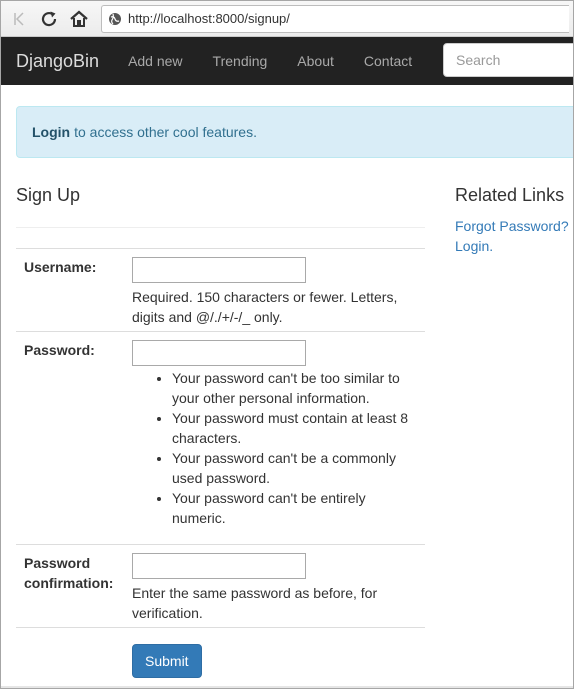 The width and height of the screenshot is (574, 689). What do you see at coordinates (19, 19) in the screenshot?
I see `back-icon` at bounding box center [19, 19].